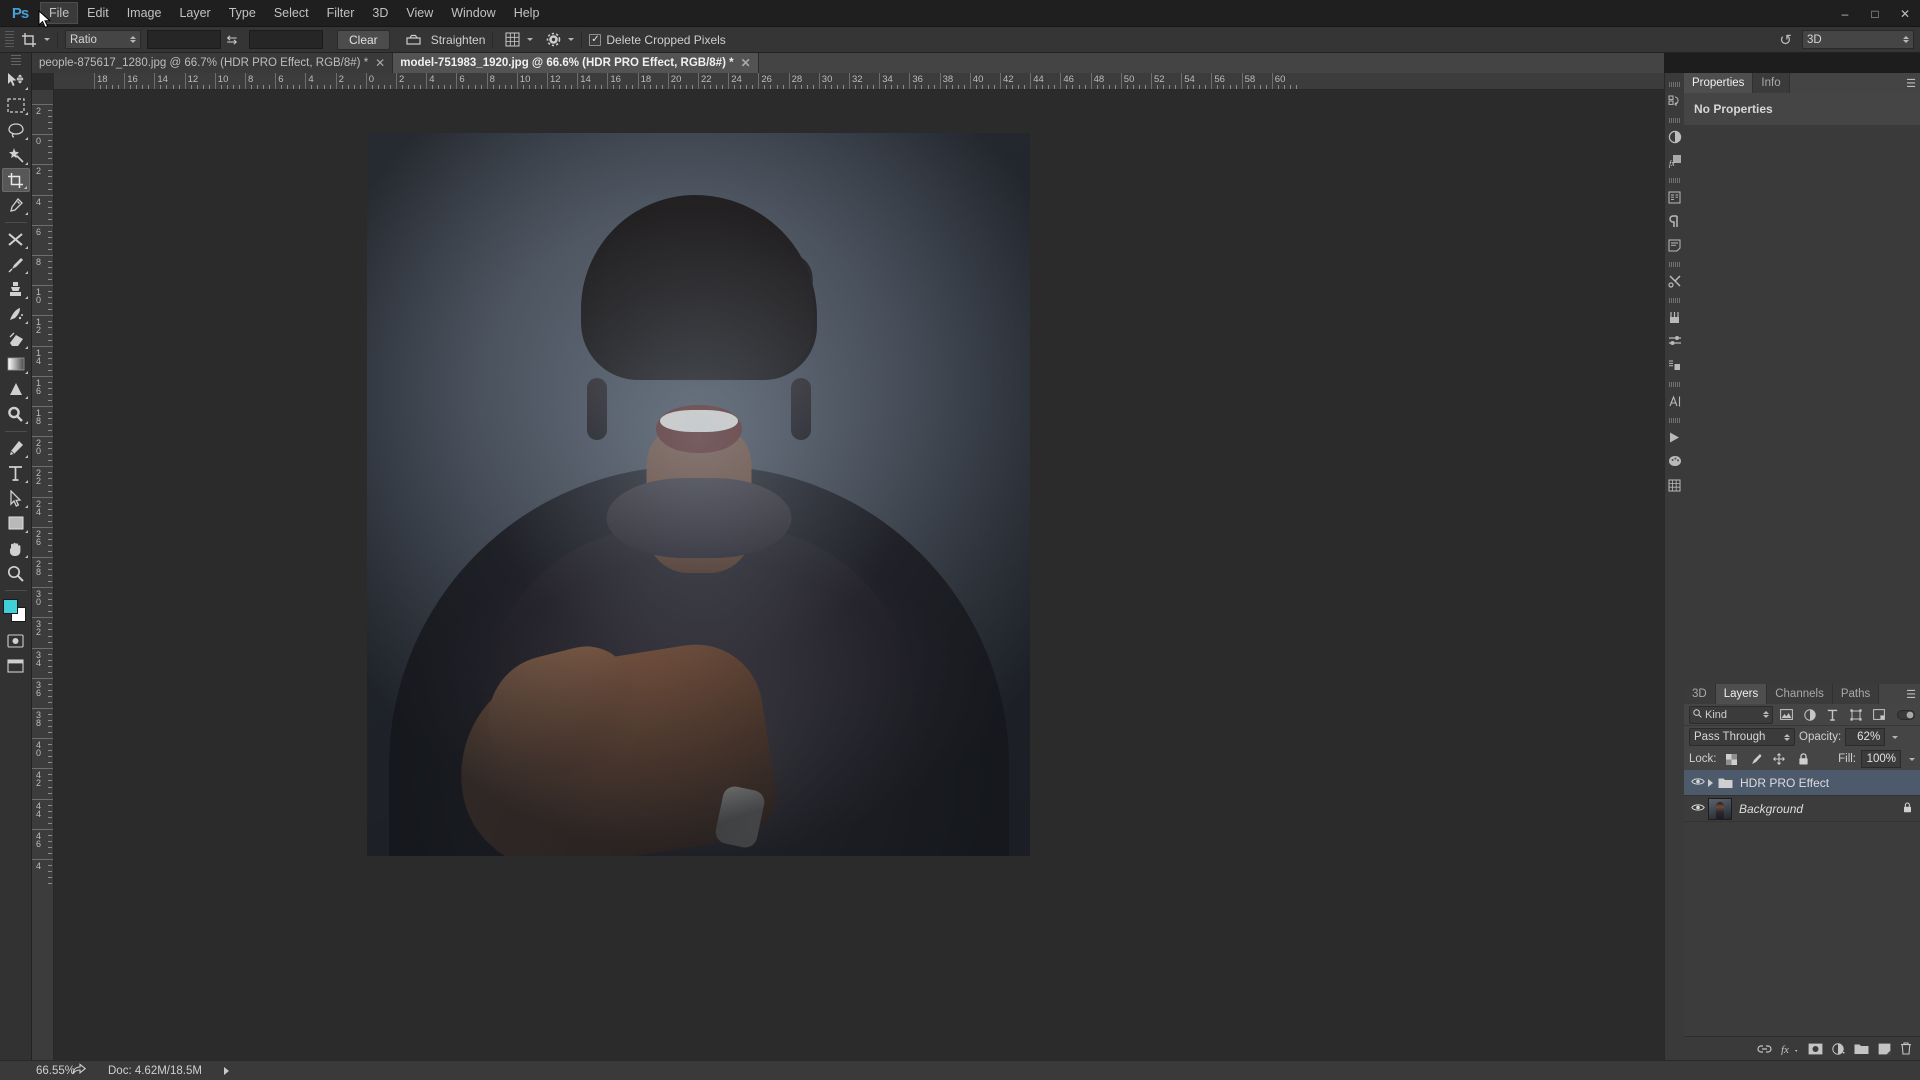 The image size is (1920, 1080). Describe the element at coordinates (657, 40) in the screenshot. I see `delete-cropped-pixels-checkbox: ✓ Delete Cropped Pixels` at that location.